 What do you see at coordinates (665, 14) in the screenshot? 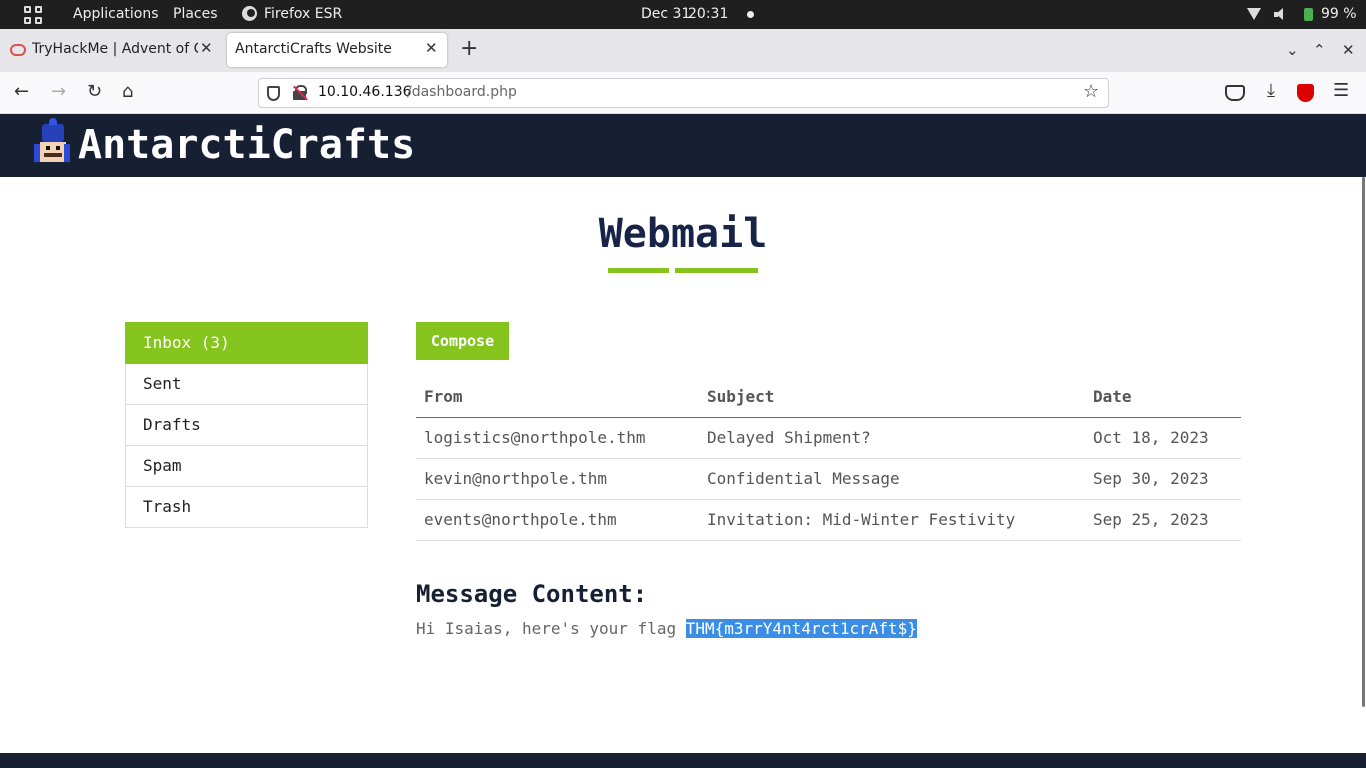
I see `clock-date: Dec 31` at bounding box center [665, 14].